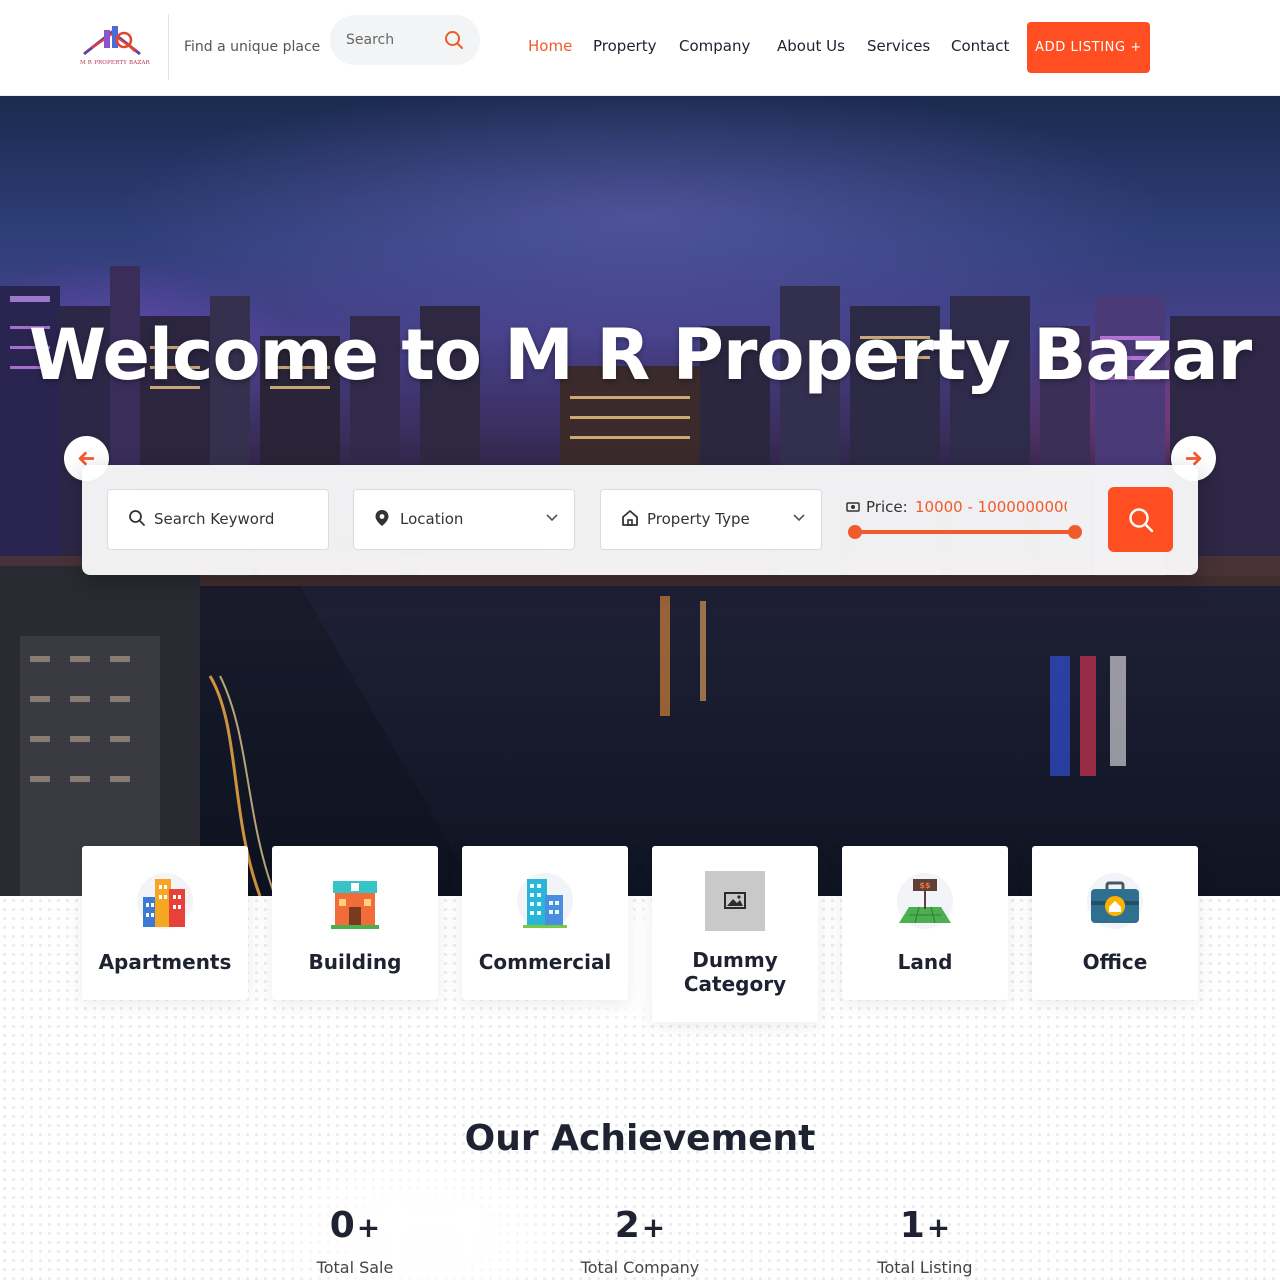 The width and height of the screenshot is (1280, 1280). Describe the element at coordinates (545, 901) in the screenshot. I see `commercial-icon` at that location.